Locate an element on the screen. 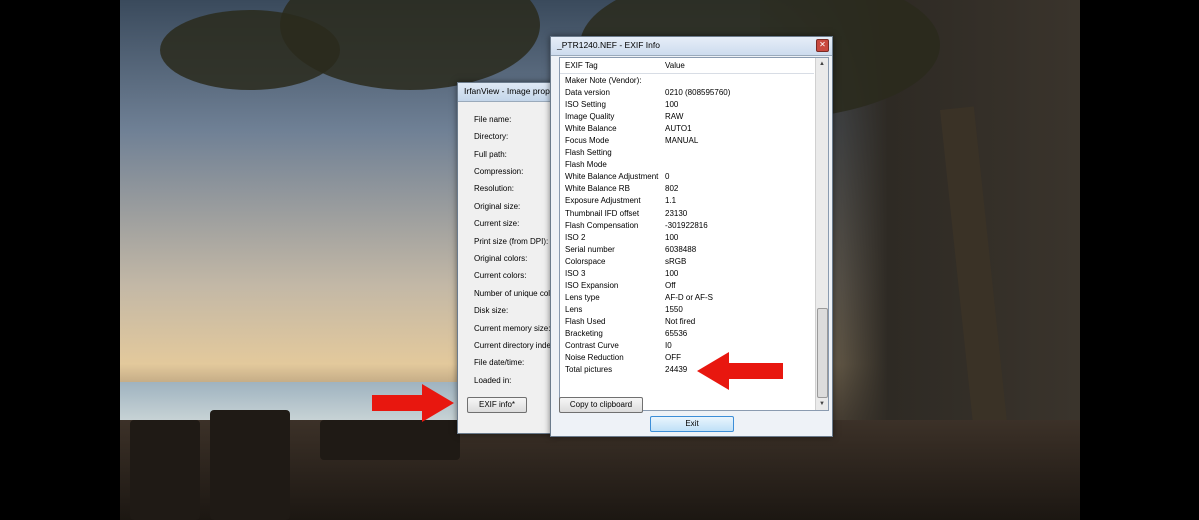  exif-row: Colorspace sRGB is located at coordinates (687, 262).